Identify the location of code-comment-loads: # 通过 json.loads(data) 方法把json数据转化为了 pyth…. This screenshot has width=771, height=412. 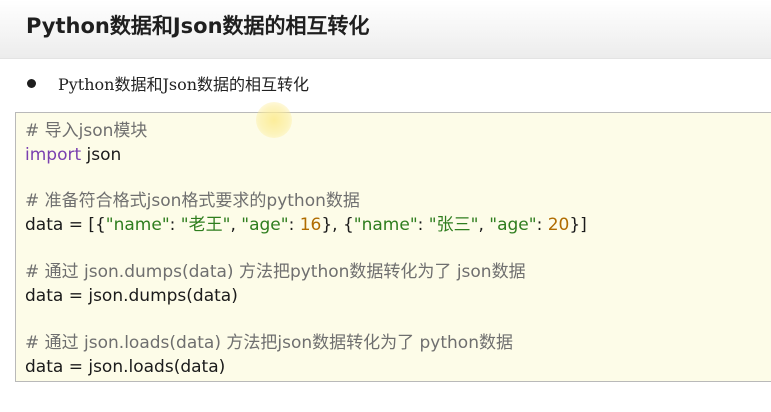
(269, 343).